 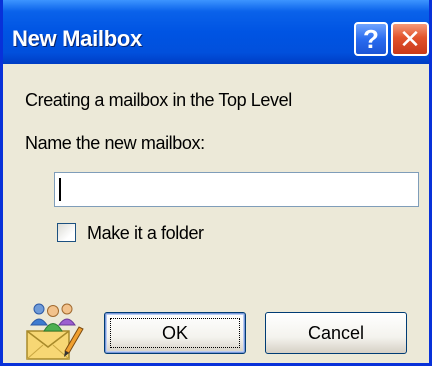 What do you see at coordinates (60, 189) in the screenshot?
I see `text-caret` at bounding box center [60, 189].